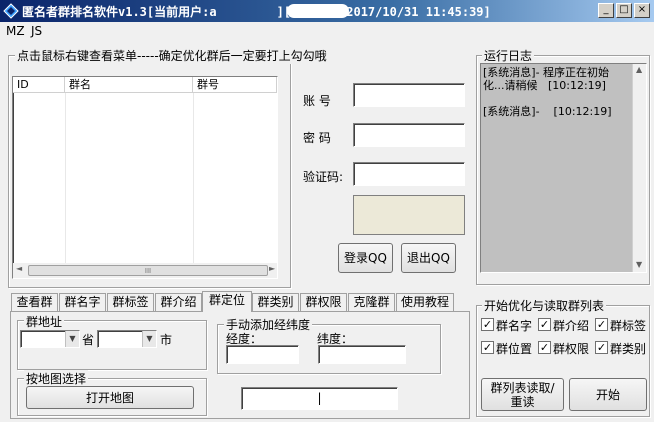 This screenshot has width=654, height=422. What do you see at coordinates (235, 85) in the screenshot?
I see `column-header-number: 群号` at bounding box center [235, 85].